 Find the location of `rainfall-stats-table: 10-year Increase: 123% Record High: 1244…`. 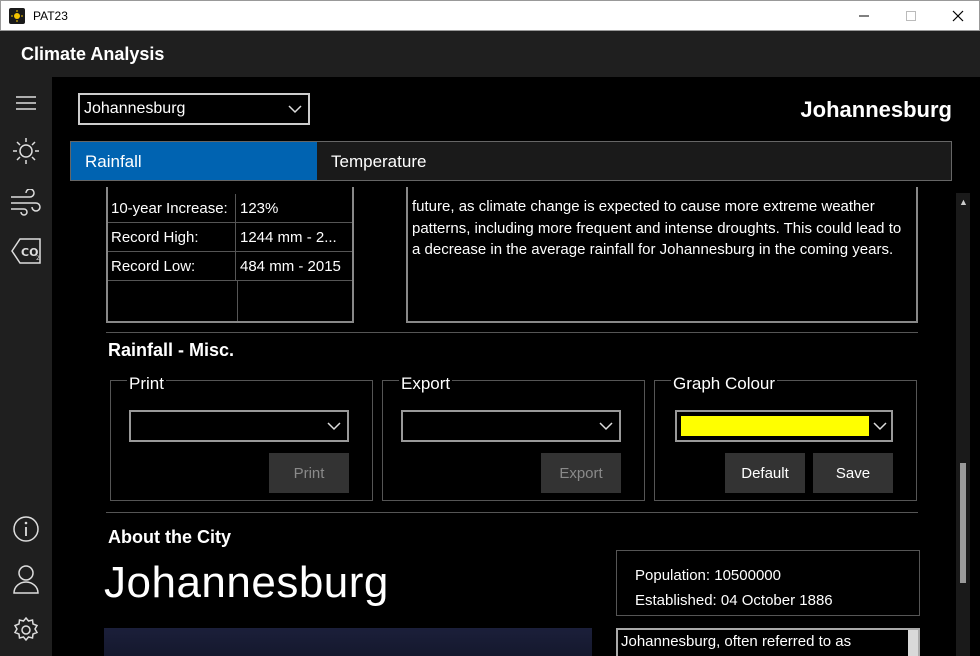

rainfall-stats-table: 10-year Increase: 123% Record High: 1244… is located at coordinates (230, 255).